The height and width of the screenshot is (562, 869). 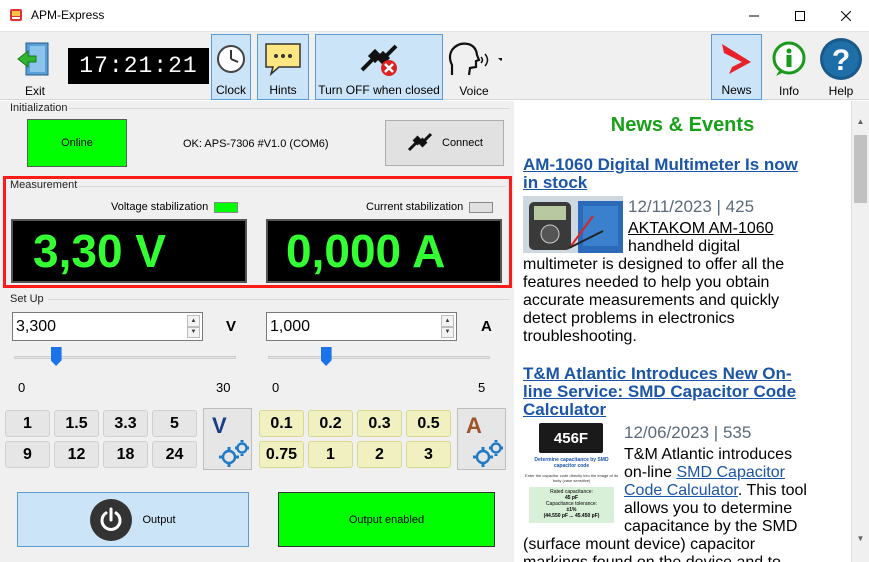 What do you see at coordinates (27, 454) in the screenshot?
I see `voltage-preset-button: 9` at bounding box center [27, 454].